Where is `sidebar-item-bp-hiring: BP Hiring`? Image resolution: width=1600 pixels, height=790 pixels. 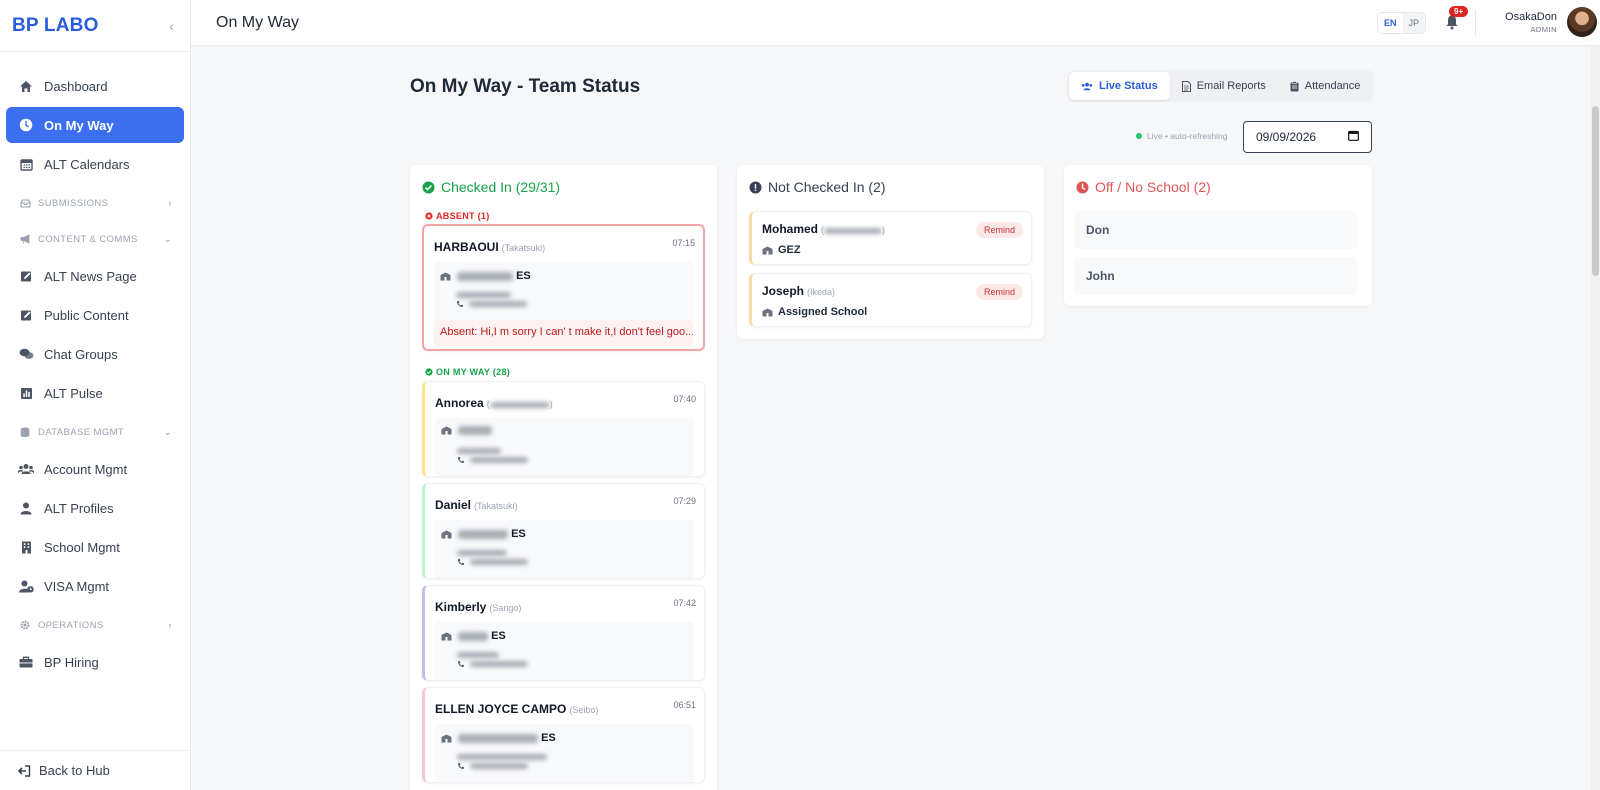 sidebar-item-bp-hiring: BP Hiring is located at coordinates (95, 662).